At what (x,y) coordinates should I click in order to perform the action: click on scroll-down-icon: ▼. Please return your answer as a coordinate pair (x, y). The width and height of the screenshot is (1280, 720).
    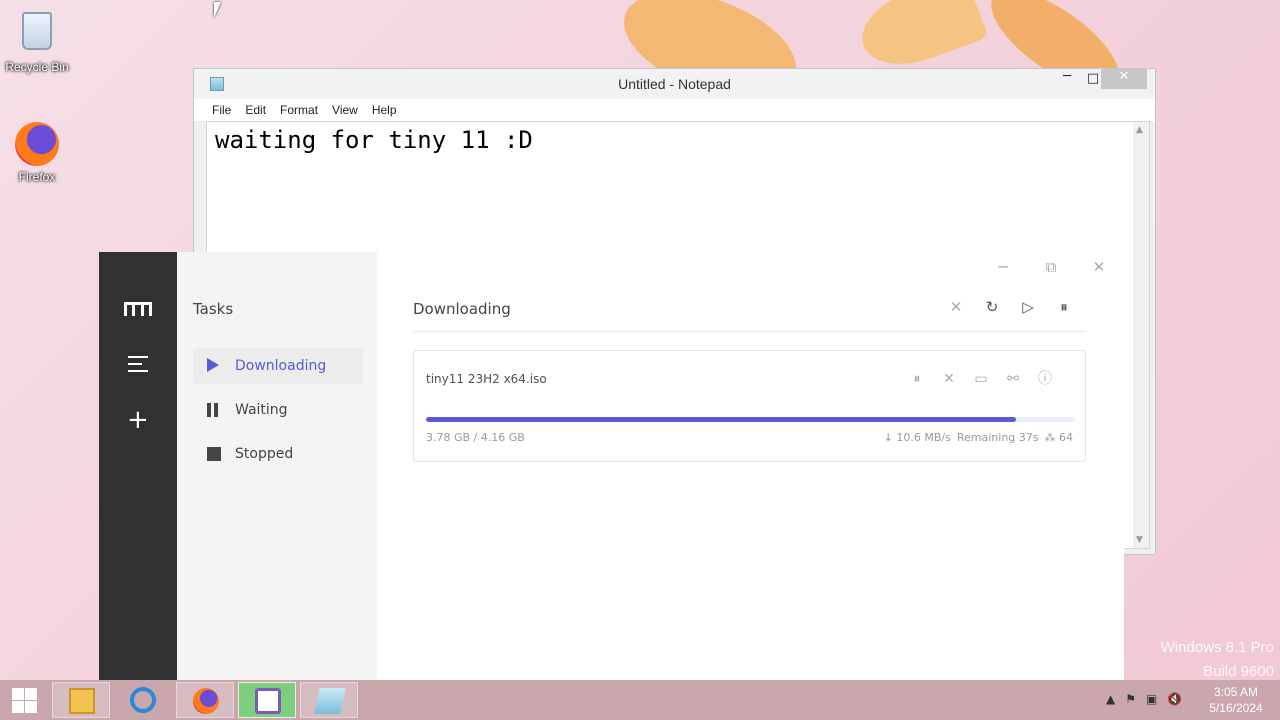
    Looking at the image, I should click on (1139, 540).